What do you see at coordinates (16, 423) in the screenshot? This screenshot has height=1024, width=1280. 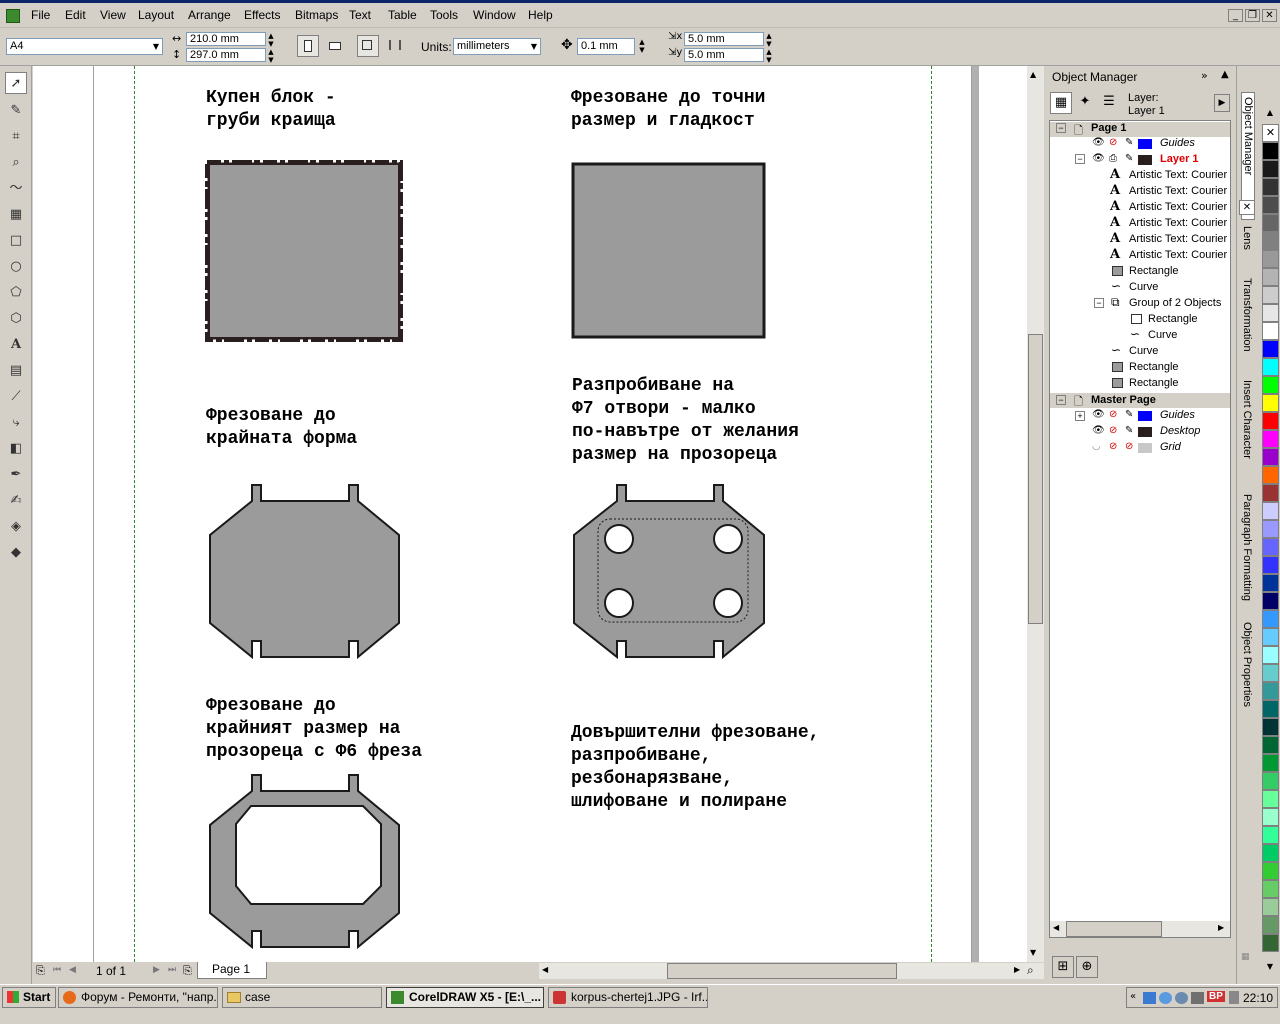 I see `connector-tool-icon: ⤷` at bounding box center [16, 423].